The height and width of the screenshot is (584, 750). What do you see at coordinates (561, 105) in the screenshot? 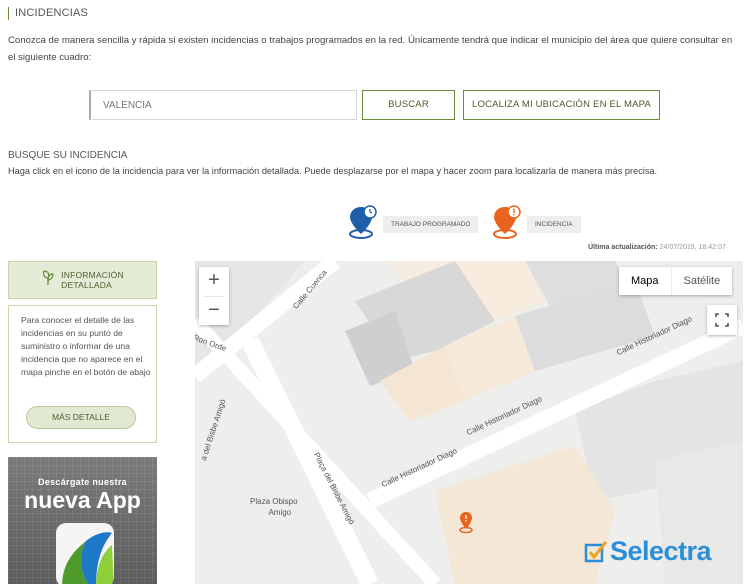
I see `locate-me-button: LOCALIZA MI UBICACIÓN EN EL MAPA` at bounding box center [561, 105].